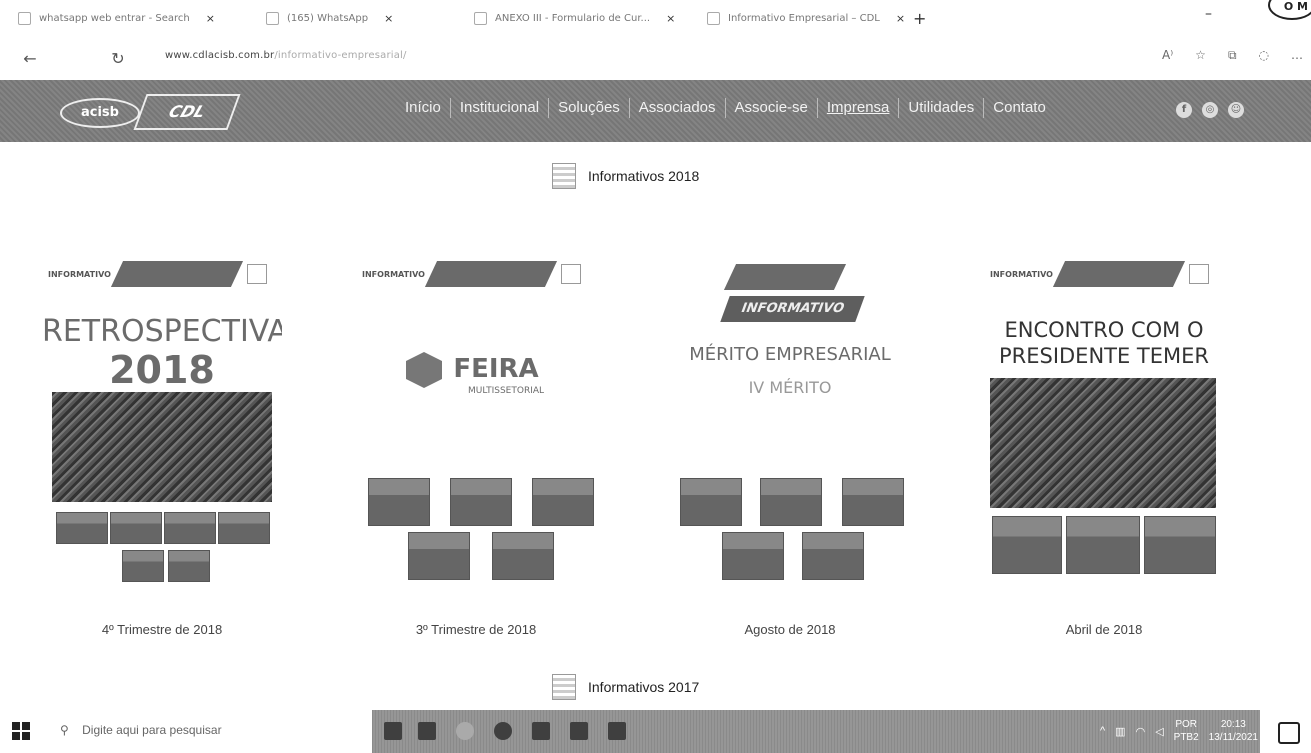 Image resolution: width=1311 pixels, height=753 pixels. I want to click on calendar-icon, so click(564, 687).